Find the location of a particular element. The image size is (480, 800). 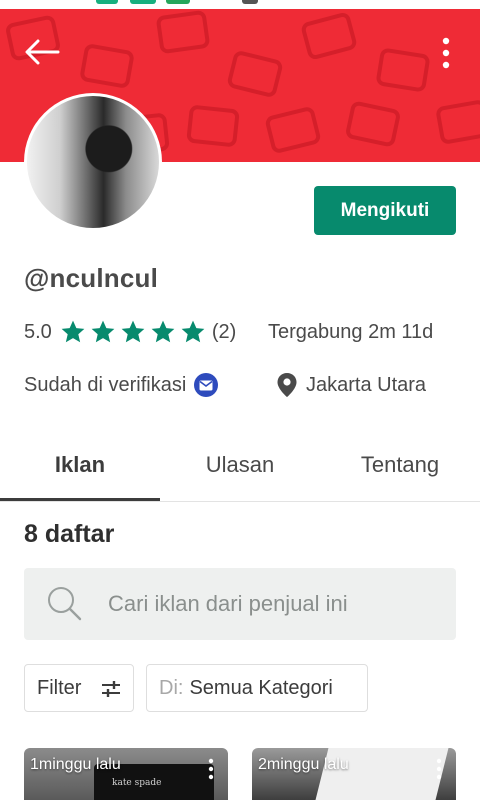

profile-tabs: Iklan Ulasan Tentang is located at coordinates (240, 466).